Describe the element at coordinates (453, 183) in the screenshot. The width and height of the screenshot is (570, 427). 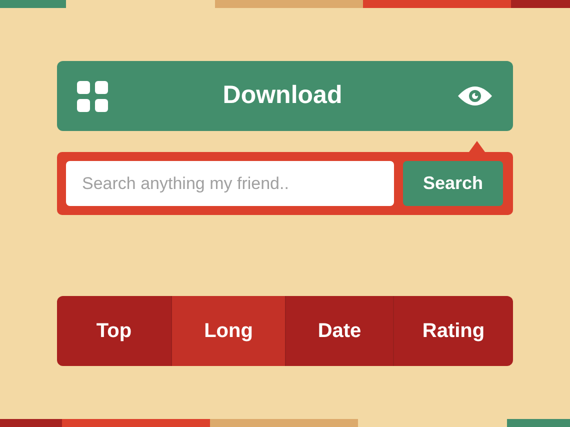
I see `search-button: Search` at that location.